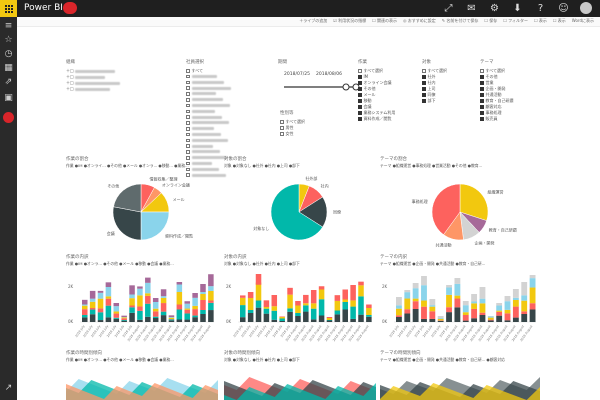  I want to click on expand-icon: ⤢, so click(448, 8).